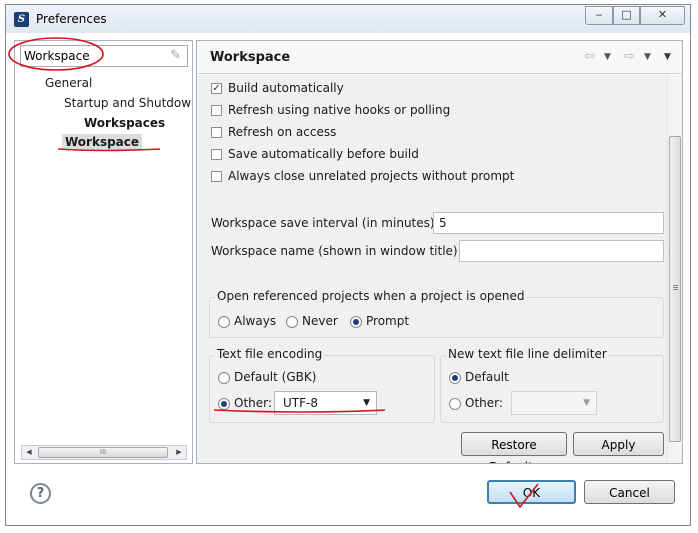 This screenshot has height=533, width=698. What do you see at coordinates (336, 251) in the screenshot?
I see `workspace-name-label: Workspace name (shown in window title):` at bounding box center [336, 251].